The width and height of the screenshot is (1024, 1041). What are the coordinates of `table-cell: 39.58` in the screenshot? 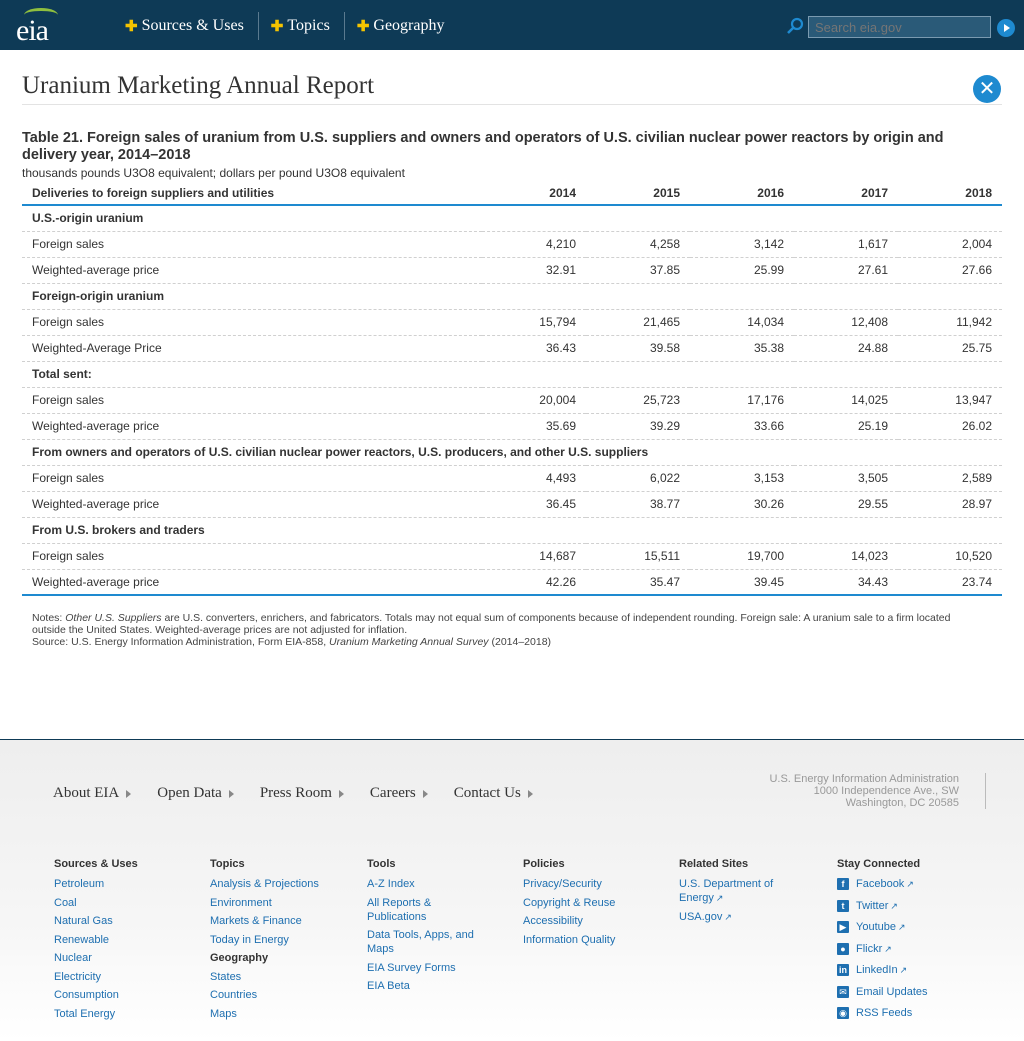 It's located at (638, 348).